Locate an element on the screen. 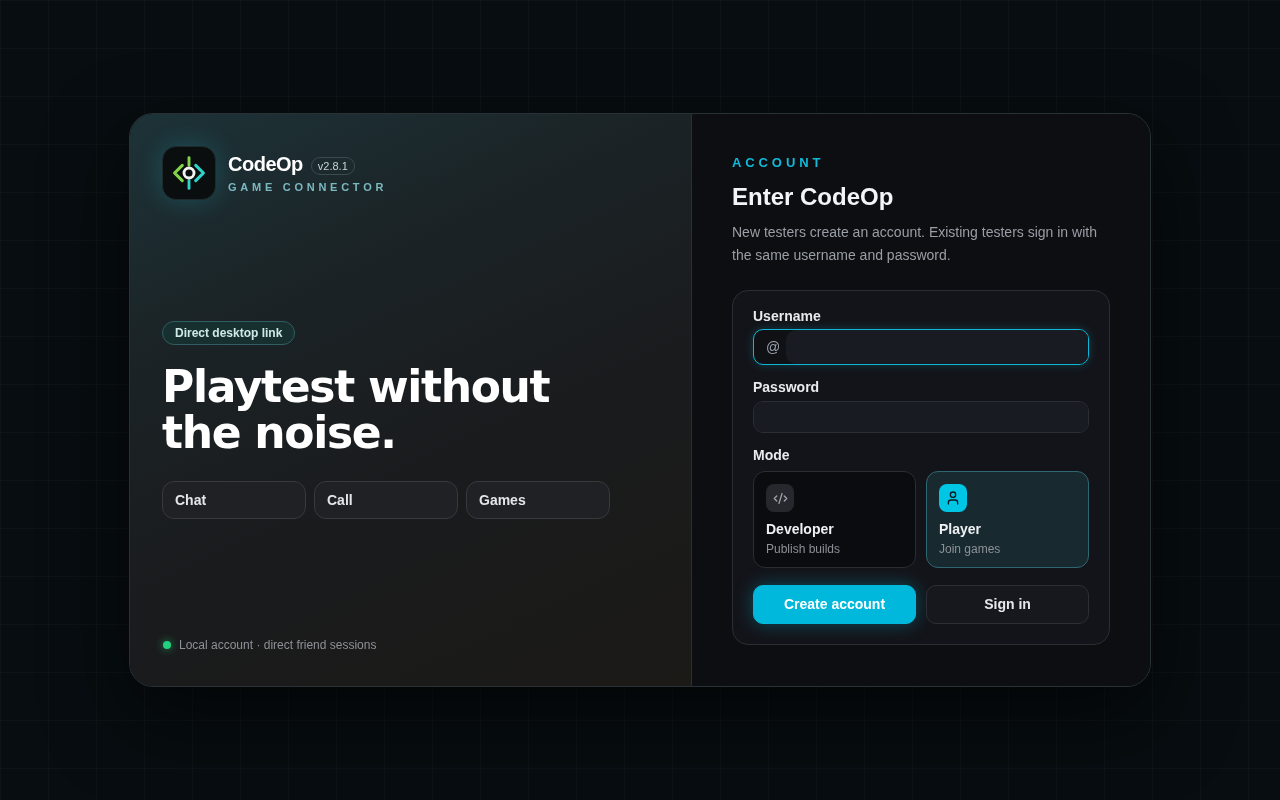 This screenshot has height=800, width=1280. field-label: Mode is located at coordinates (772, 455).